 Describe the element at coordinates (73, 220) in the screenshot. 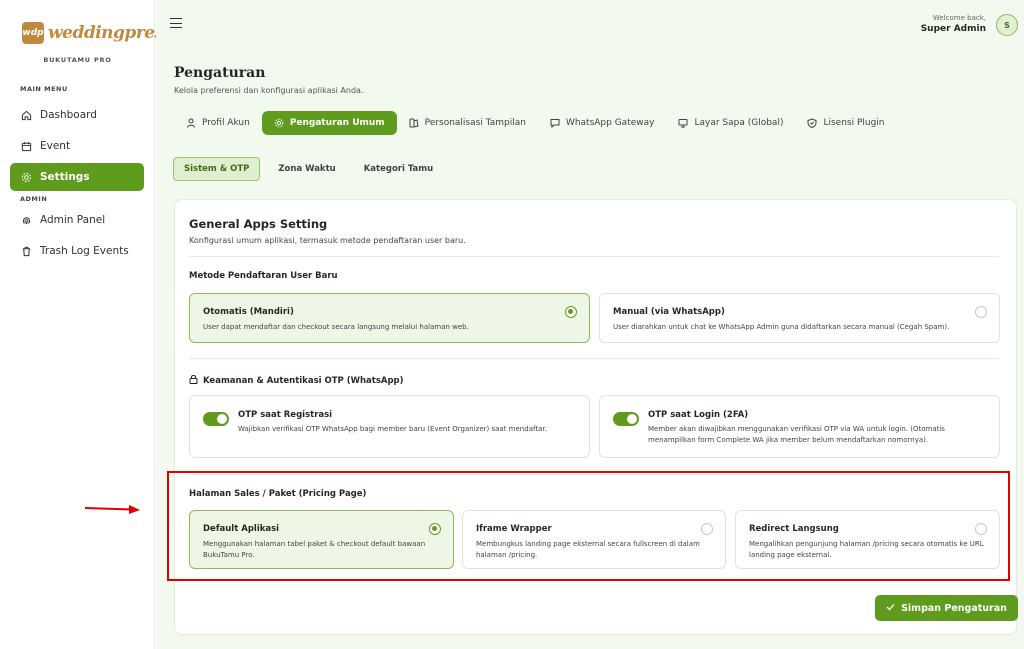

I see `sidebar-item-label: Admin Panel` at that location.